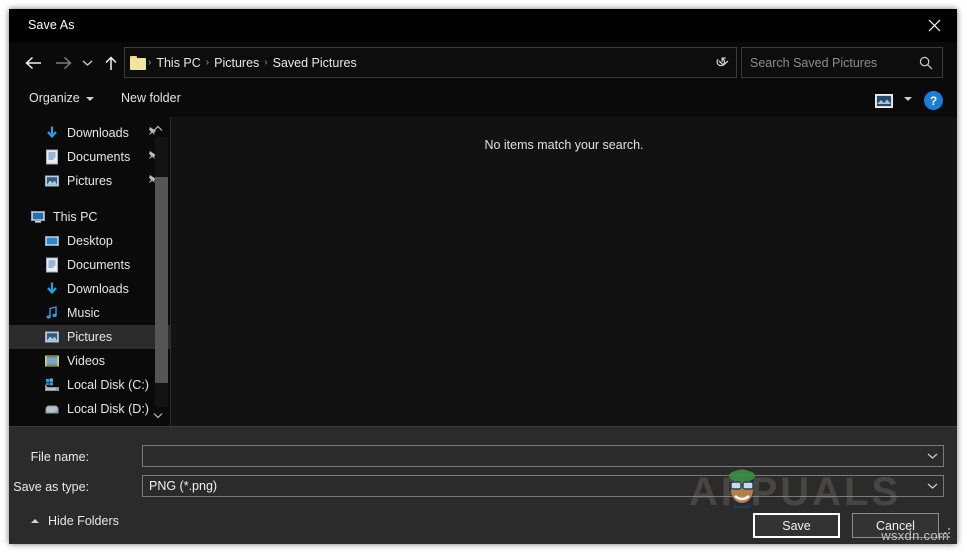 Image resolution: width=967 pixels, height=554 pixels. What do you see at coordinates (54, 98) in the screenshot?
I see `organize-label: Organize` at bounding box center [54, 98].